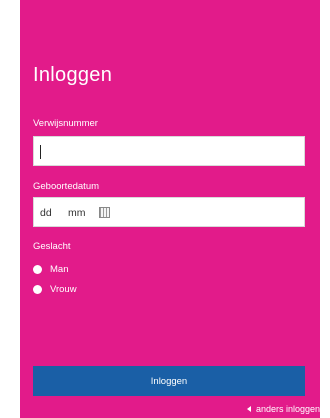  I want to click on other-login-label: anders inloggen, so click(287, 409).